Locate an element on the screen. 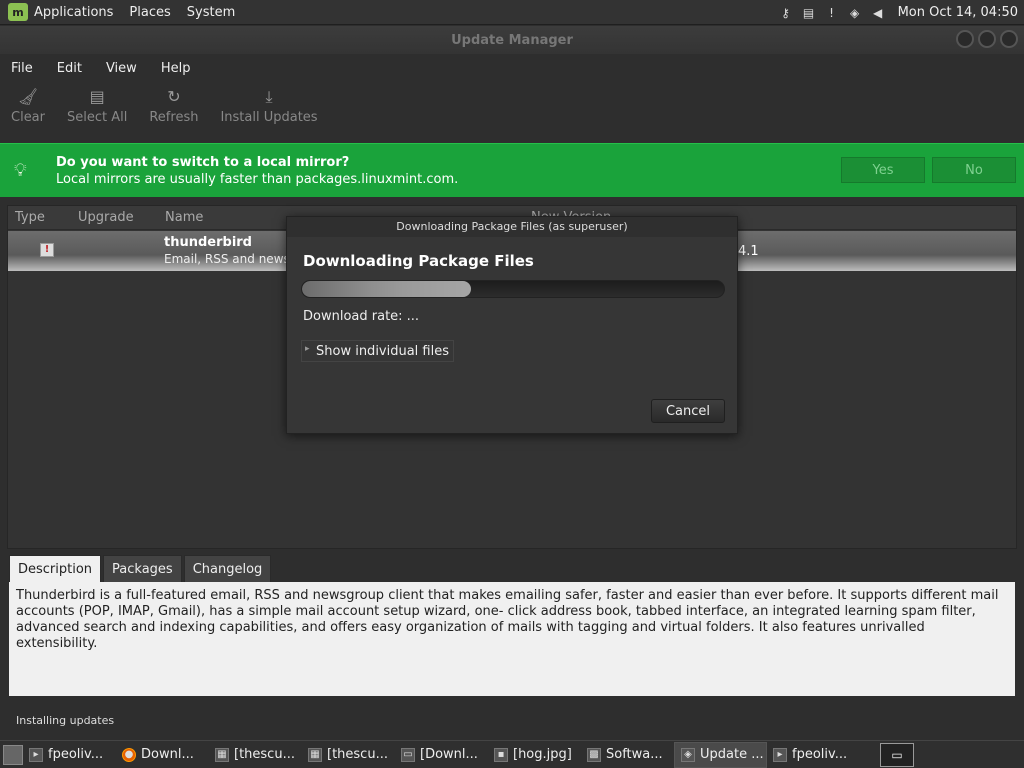 Image resolution: width=1024 pixels, height=768 pixels. menu-file: File is located at coordinates (22, 68).